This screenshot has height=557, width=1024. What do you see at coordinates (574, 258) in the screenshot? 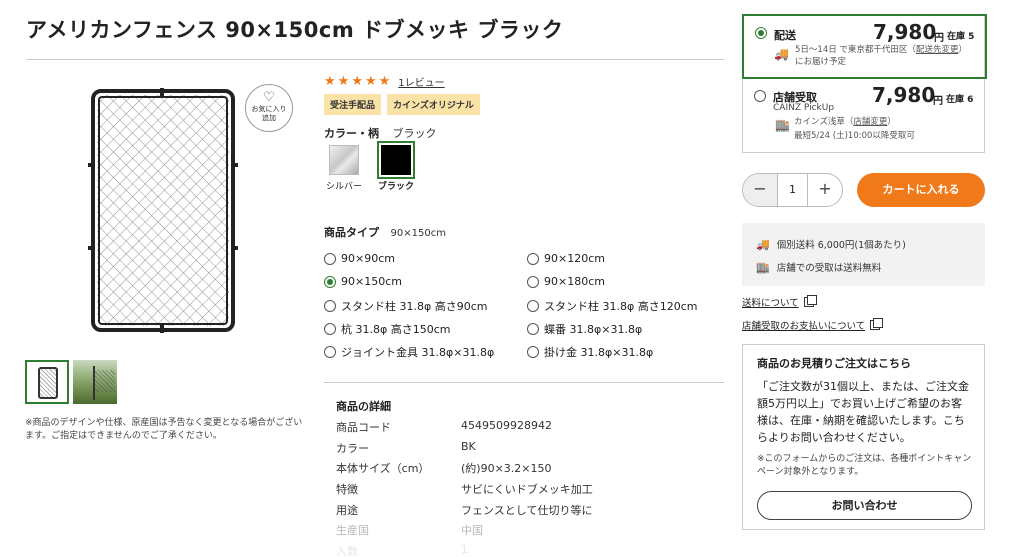
I see `type-option-label: 90×120cm` at bounding box center [574, 258].